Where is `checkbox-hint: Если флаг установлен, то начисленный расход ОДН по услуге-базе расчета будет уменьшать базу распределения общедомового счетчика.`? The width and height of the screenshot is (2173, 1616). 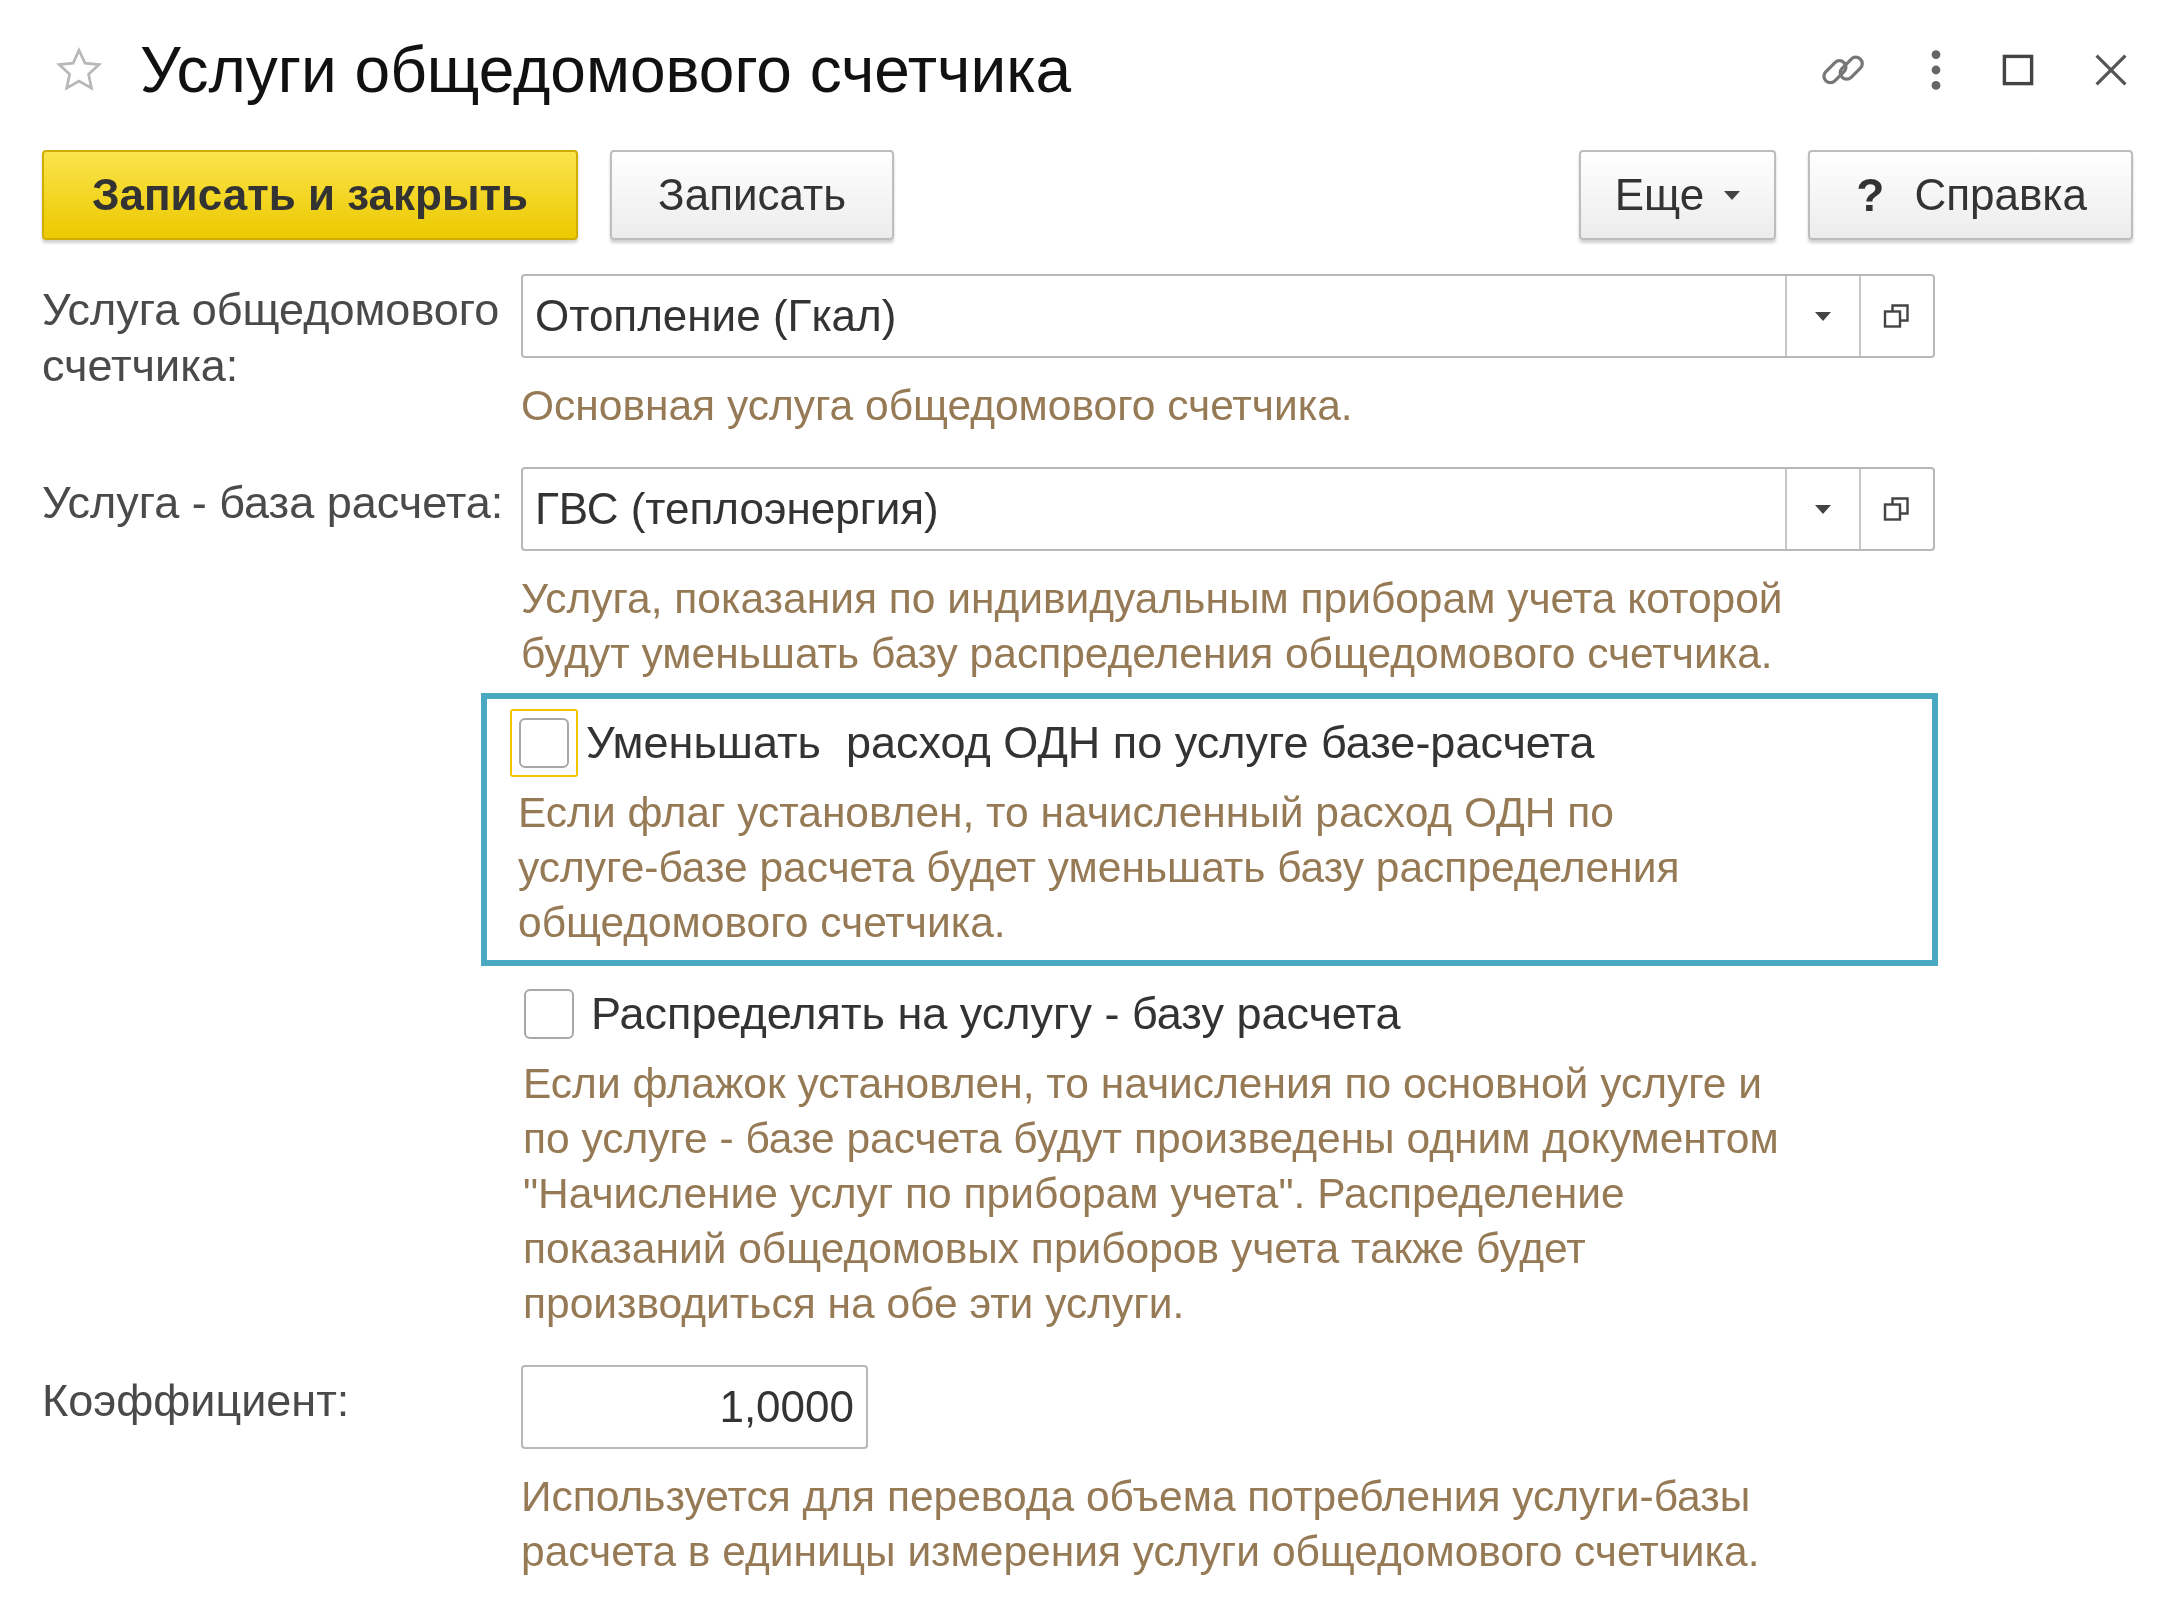 checkbox-hint: Если флаг установлен, то начисленный расход ОДН по услуге-базе расчета будет уменьшать базу распределения общедомового счетчика. is located at coordinates (1099, 868).